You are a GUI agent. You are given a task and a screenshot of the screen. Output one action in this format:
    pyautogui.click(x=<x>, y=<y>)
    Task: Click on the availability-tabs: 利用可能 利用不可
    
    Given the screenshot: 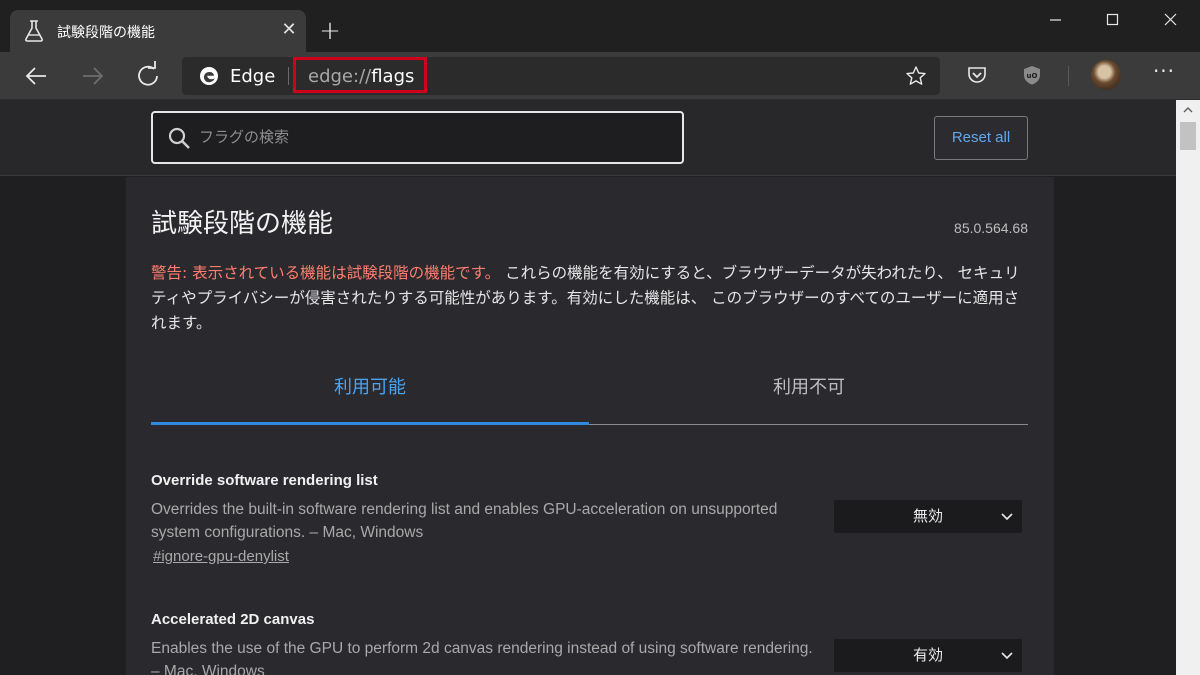 What is the action you would take?
    pyautogui.click(x=589, y=391)
    